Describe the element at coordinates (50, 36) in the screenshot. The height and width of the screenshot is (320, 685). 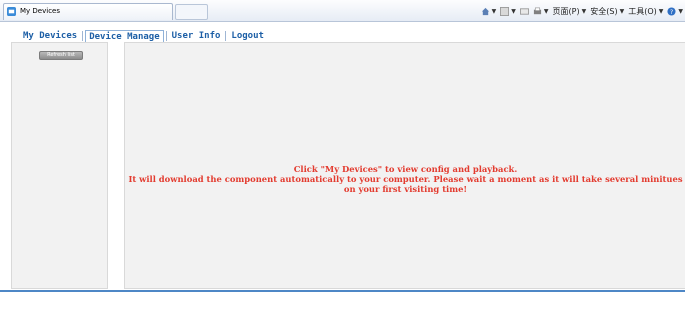
I see `nav-my-devices: My Devices` at that location.